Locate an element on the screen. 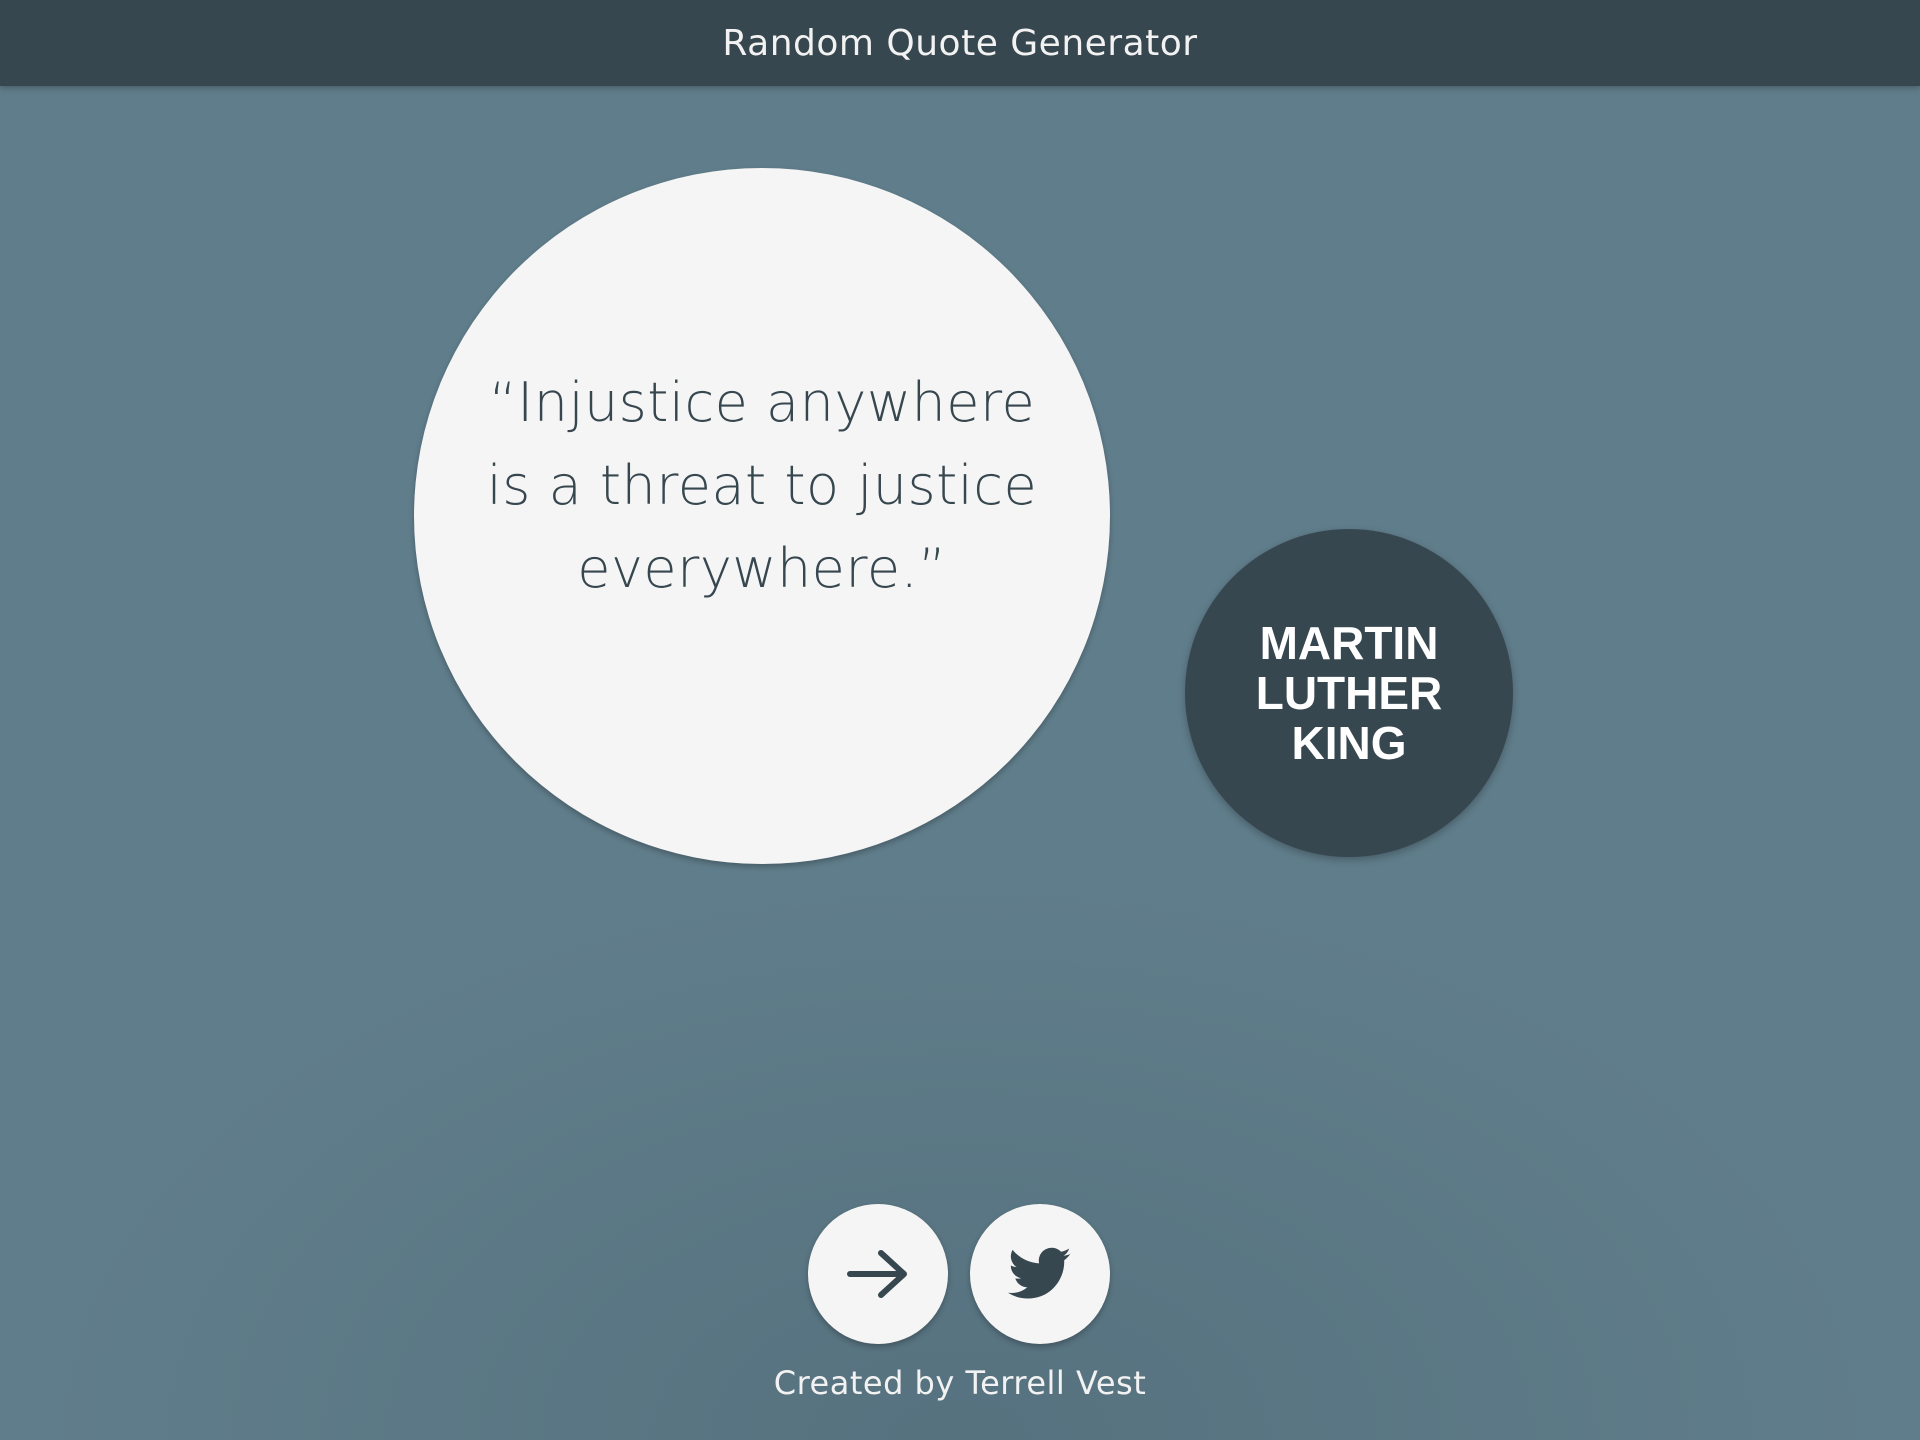  new-quote-button is located at coordinates (878, 1274).